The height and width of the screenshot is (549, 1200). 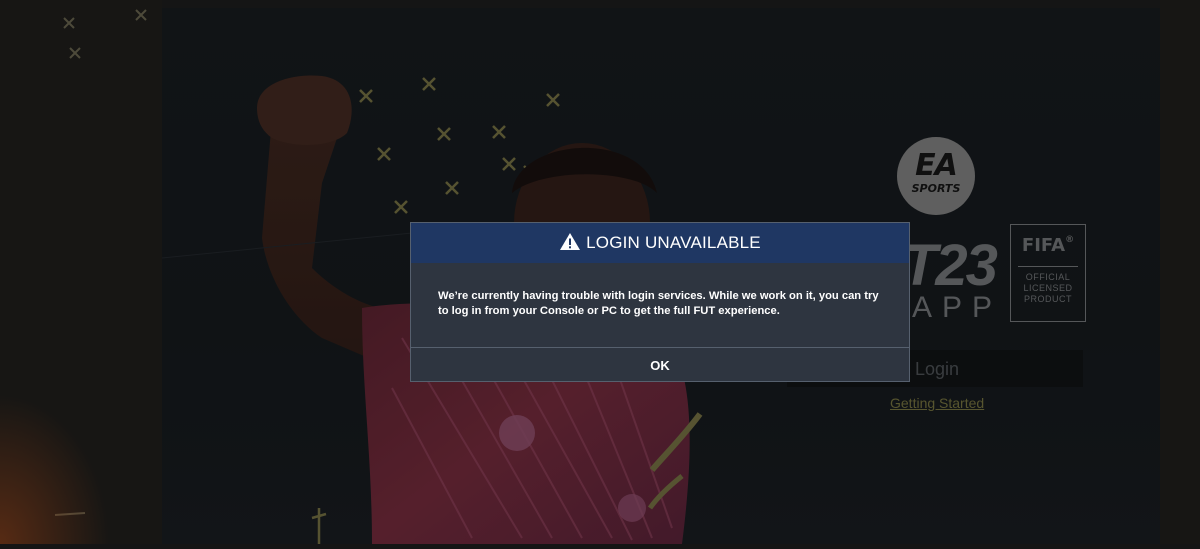 I want to click on badge-divider, so click(x=1048, y=266).